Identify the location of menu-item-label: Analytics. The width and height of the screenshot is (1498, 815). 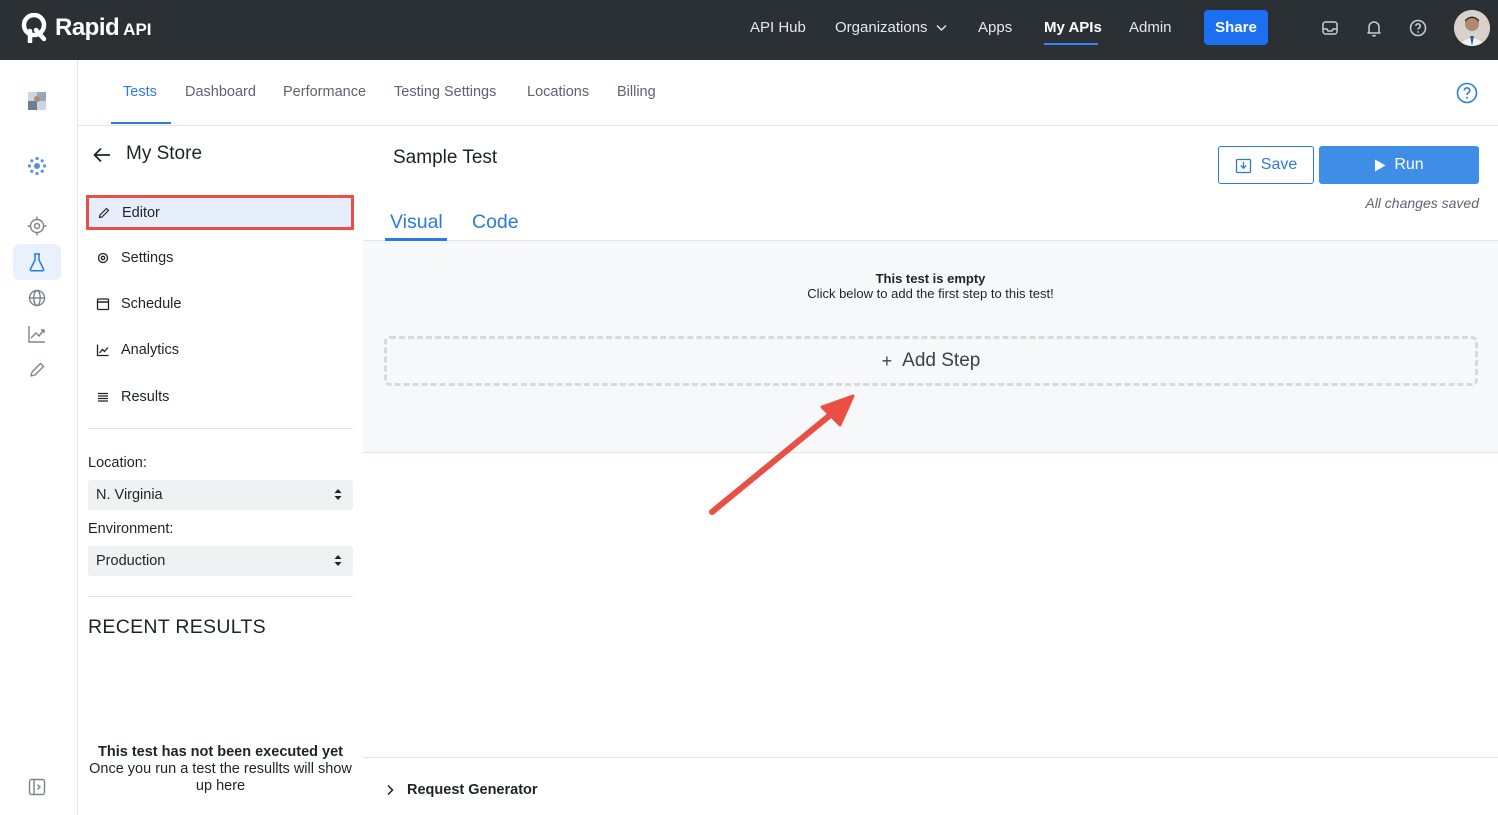
(150, 350).